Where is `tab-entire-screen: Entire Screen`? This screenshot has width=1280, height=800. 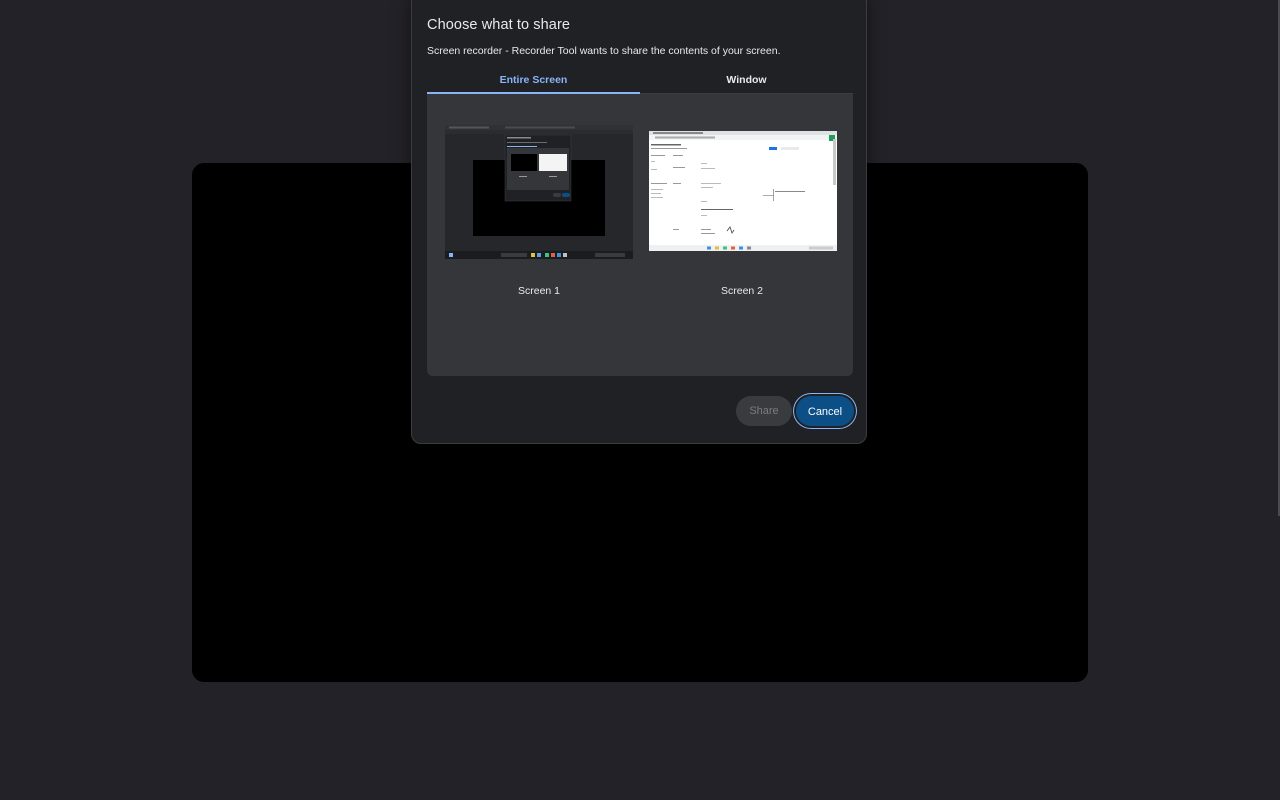 tab-entire-screen: Entire Screen is located at coordinates (533, 81).